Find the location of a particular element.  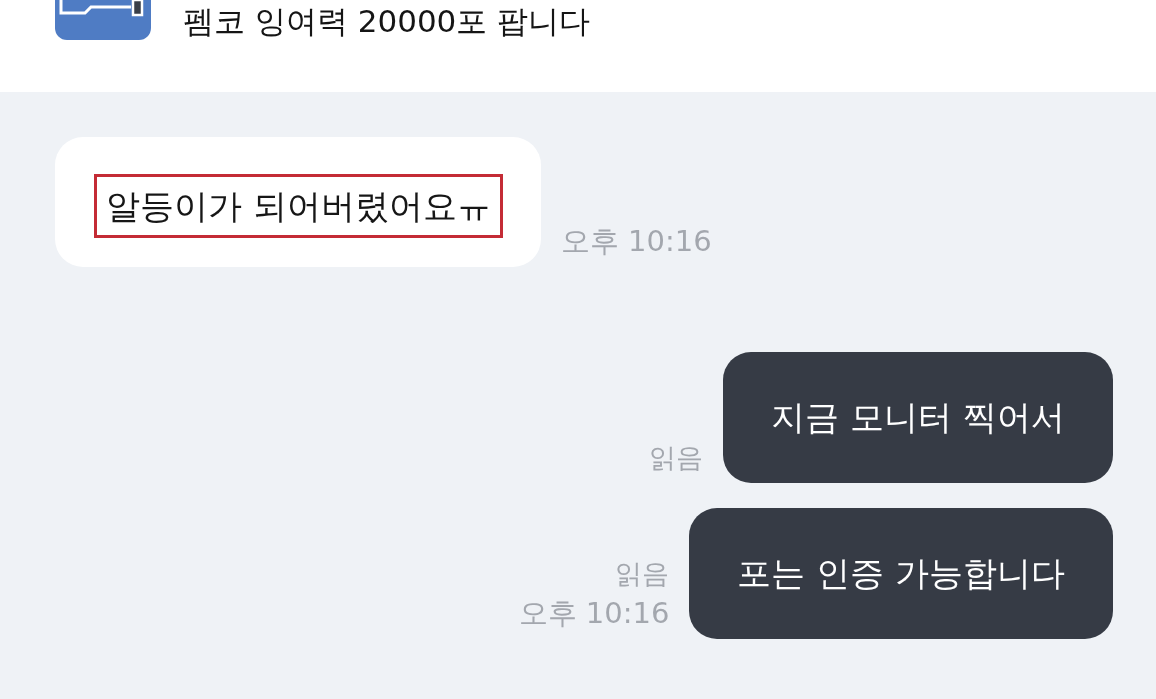

message-text: 지금 모니터 찍어서 is located at coordinates (918, 417).